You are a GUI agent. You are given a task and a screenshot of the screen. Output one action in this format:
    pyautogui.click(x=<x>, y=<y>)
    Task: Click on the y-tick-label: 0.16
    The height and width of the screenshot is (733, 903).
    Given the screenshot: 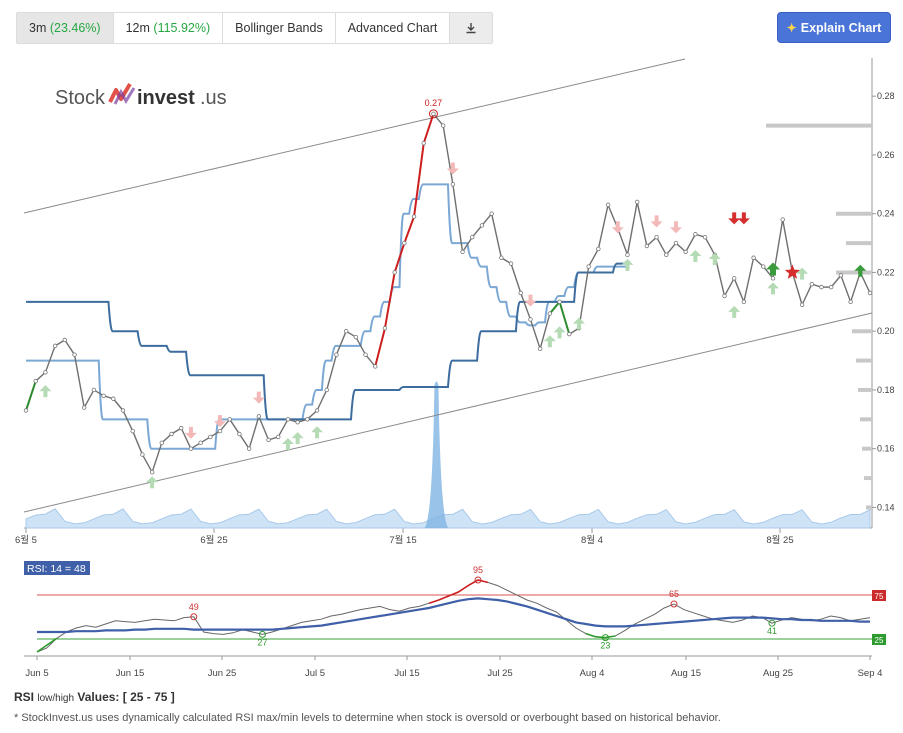 What is the action you would take?
    pyautogui.click(x=886, y=449)
    